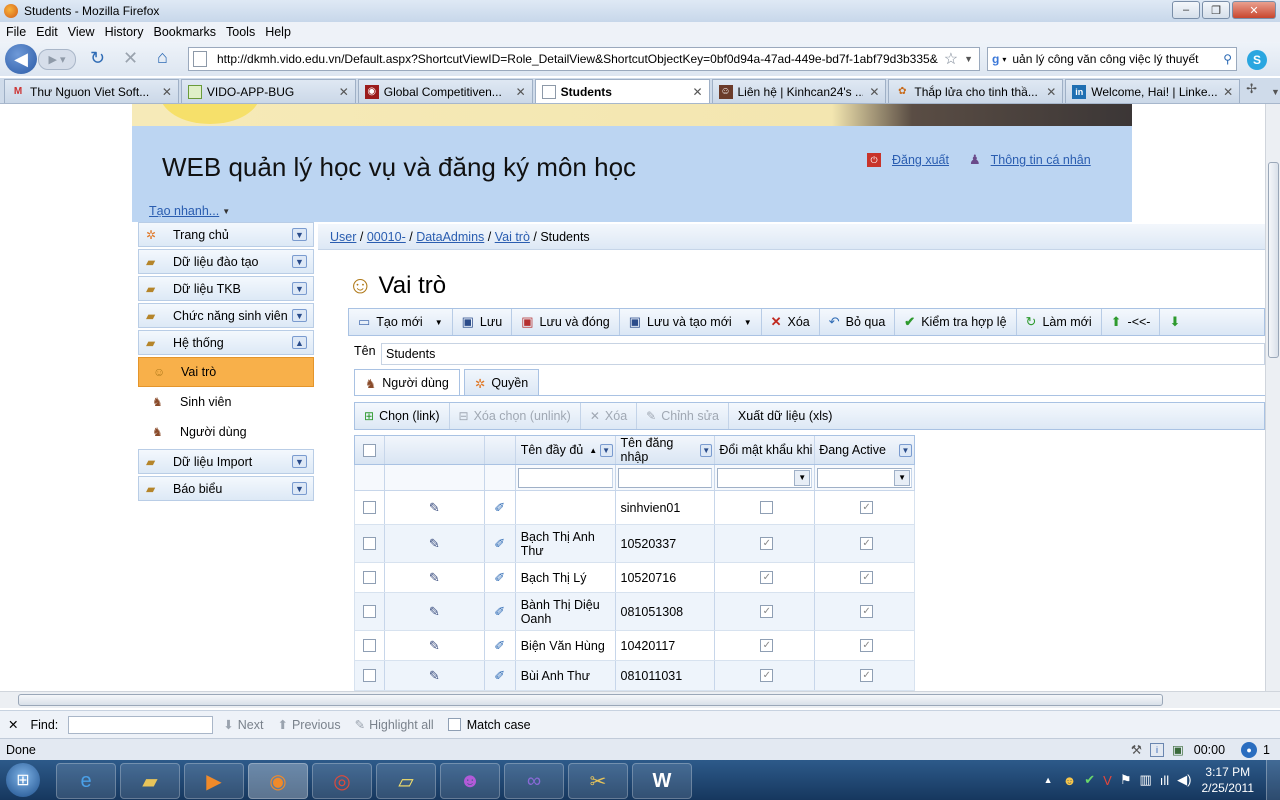  What do you see at coordinates (454, 724) in the screenshot?
I see `match-case-checkbox` at bounding box center [454, 724].